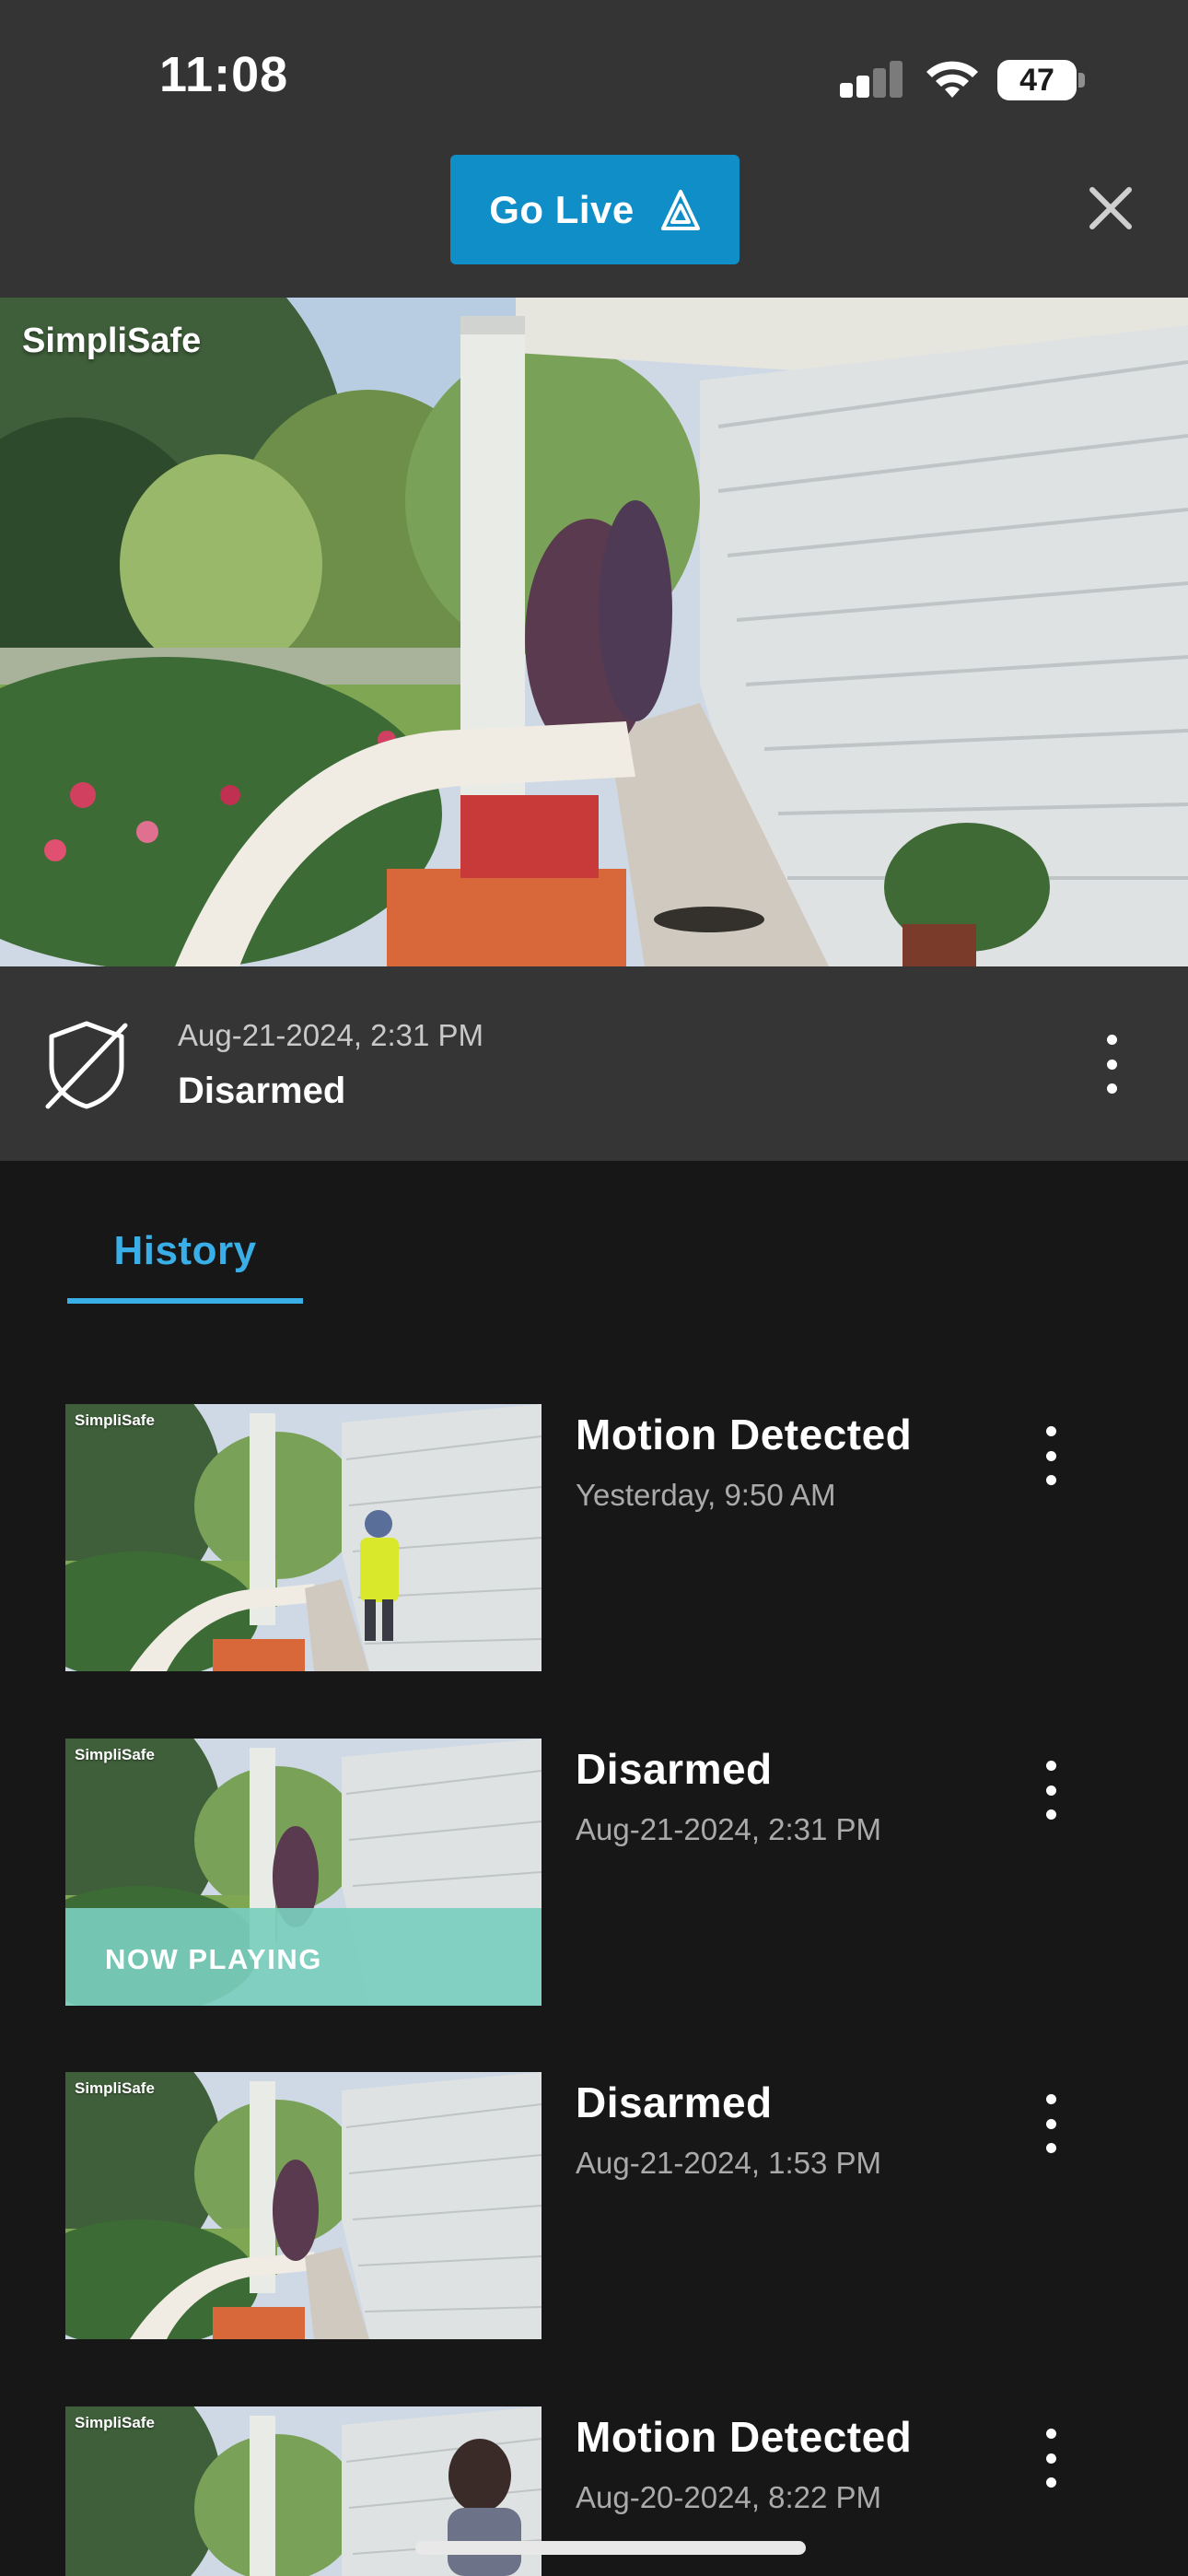  I want to click on wifi-icon, so click(952, 79).